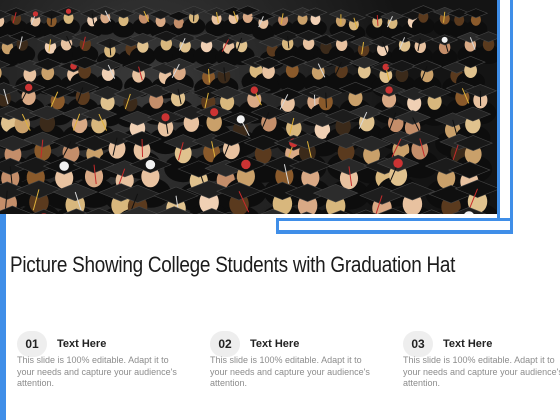 Image resolution: width=560 pixels, height=420 pixels. I want to click on photo-frame-bottom-inner, so click(394, 225).